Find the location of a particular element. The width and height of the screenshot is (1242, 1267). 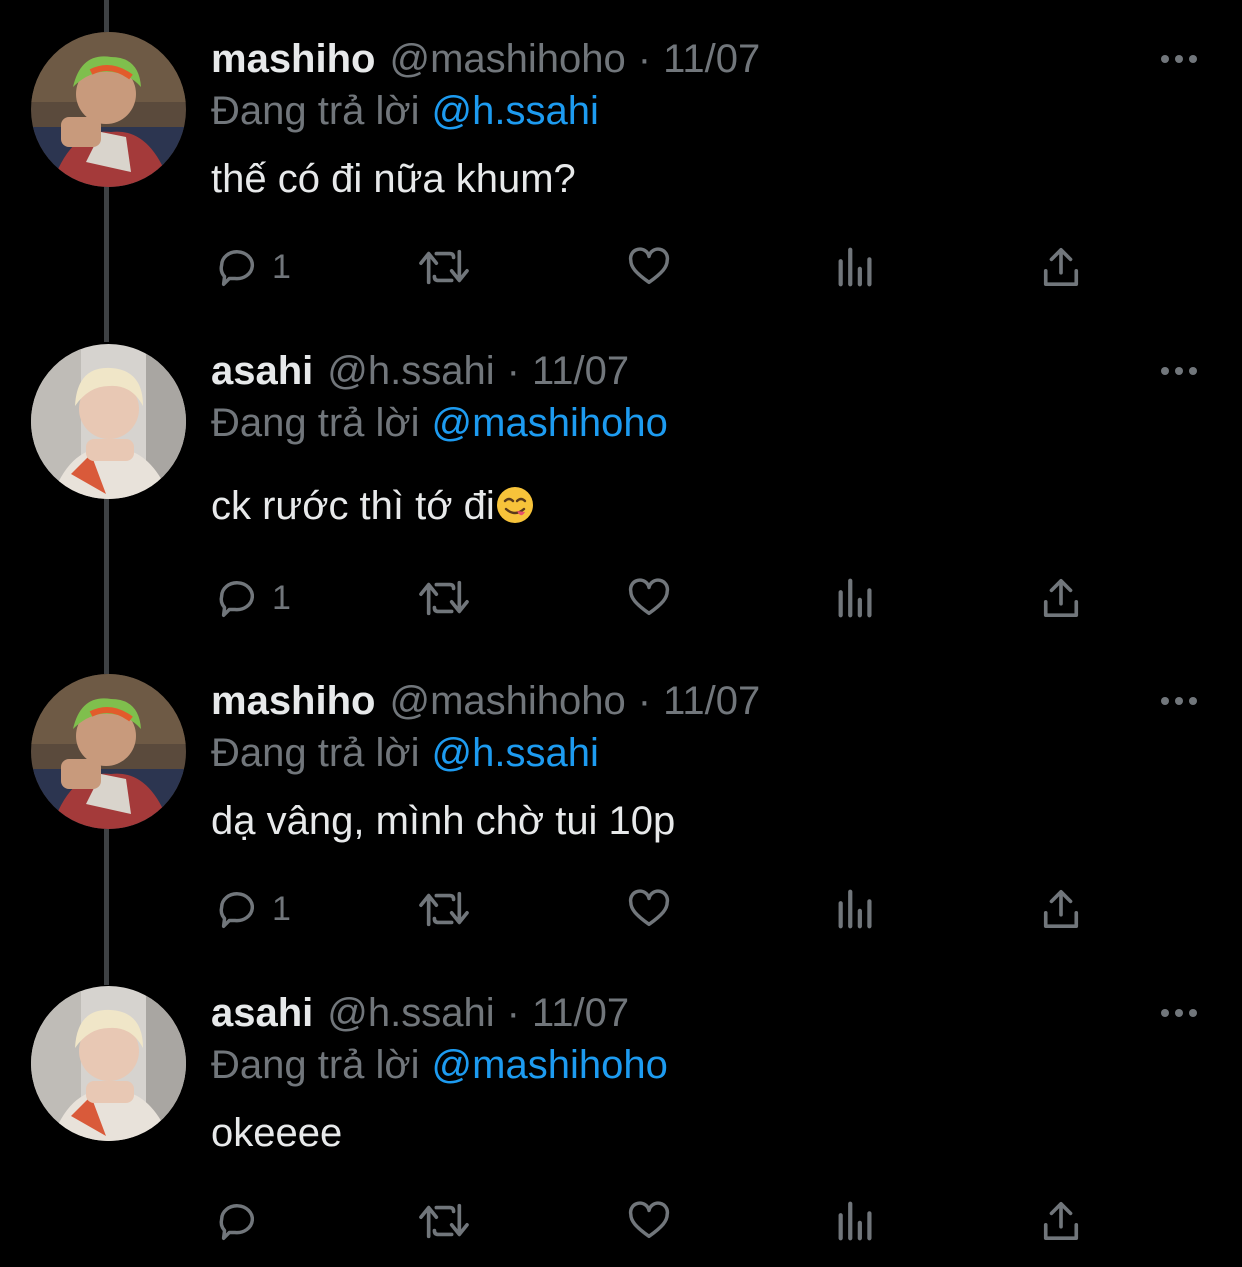

tweet-text: ck rước thì tớ đi is located at coordinates (373, 506).